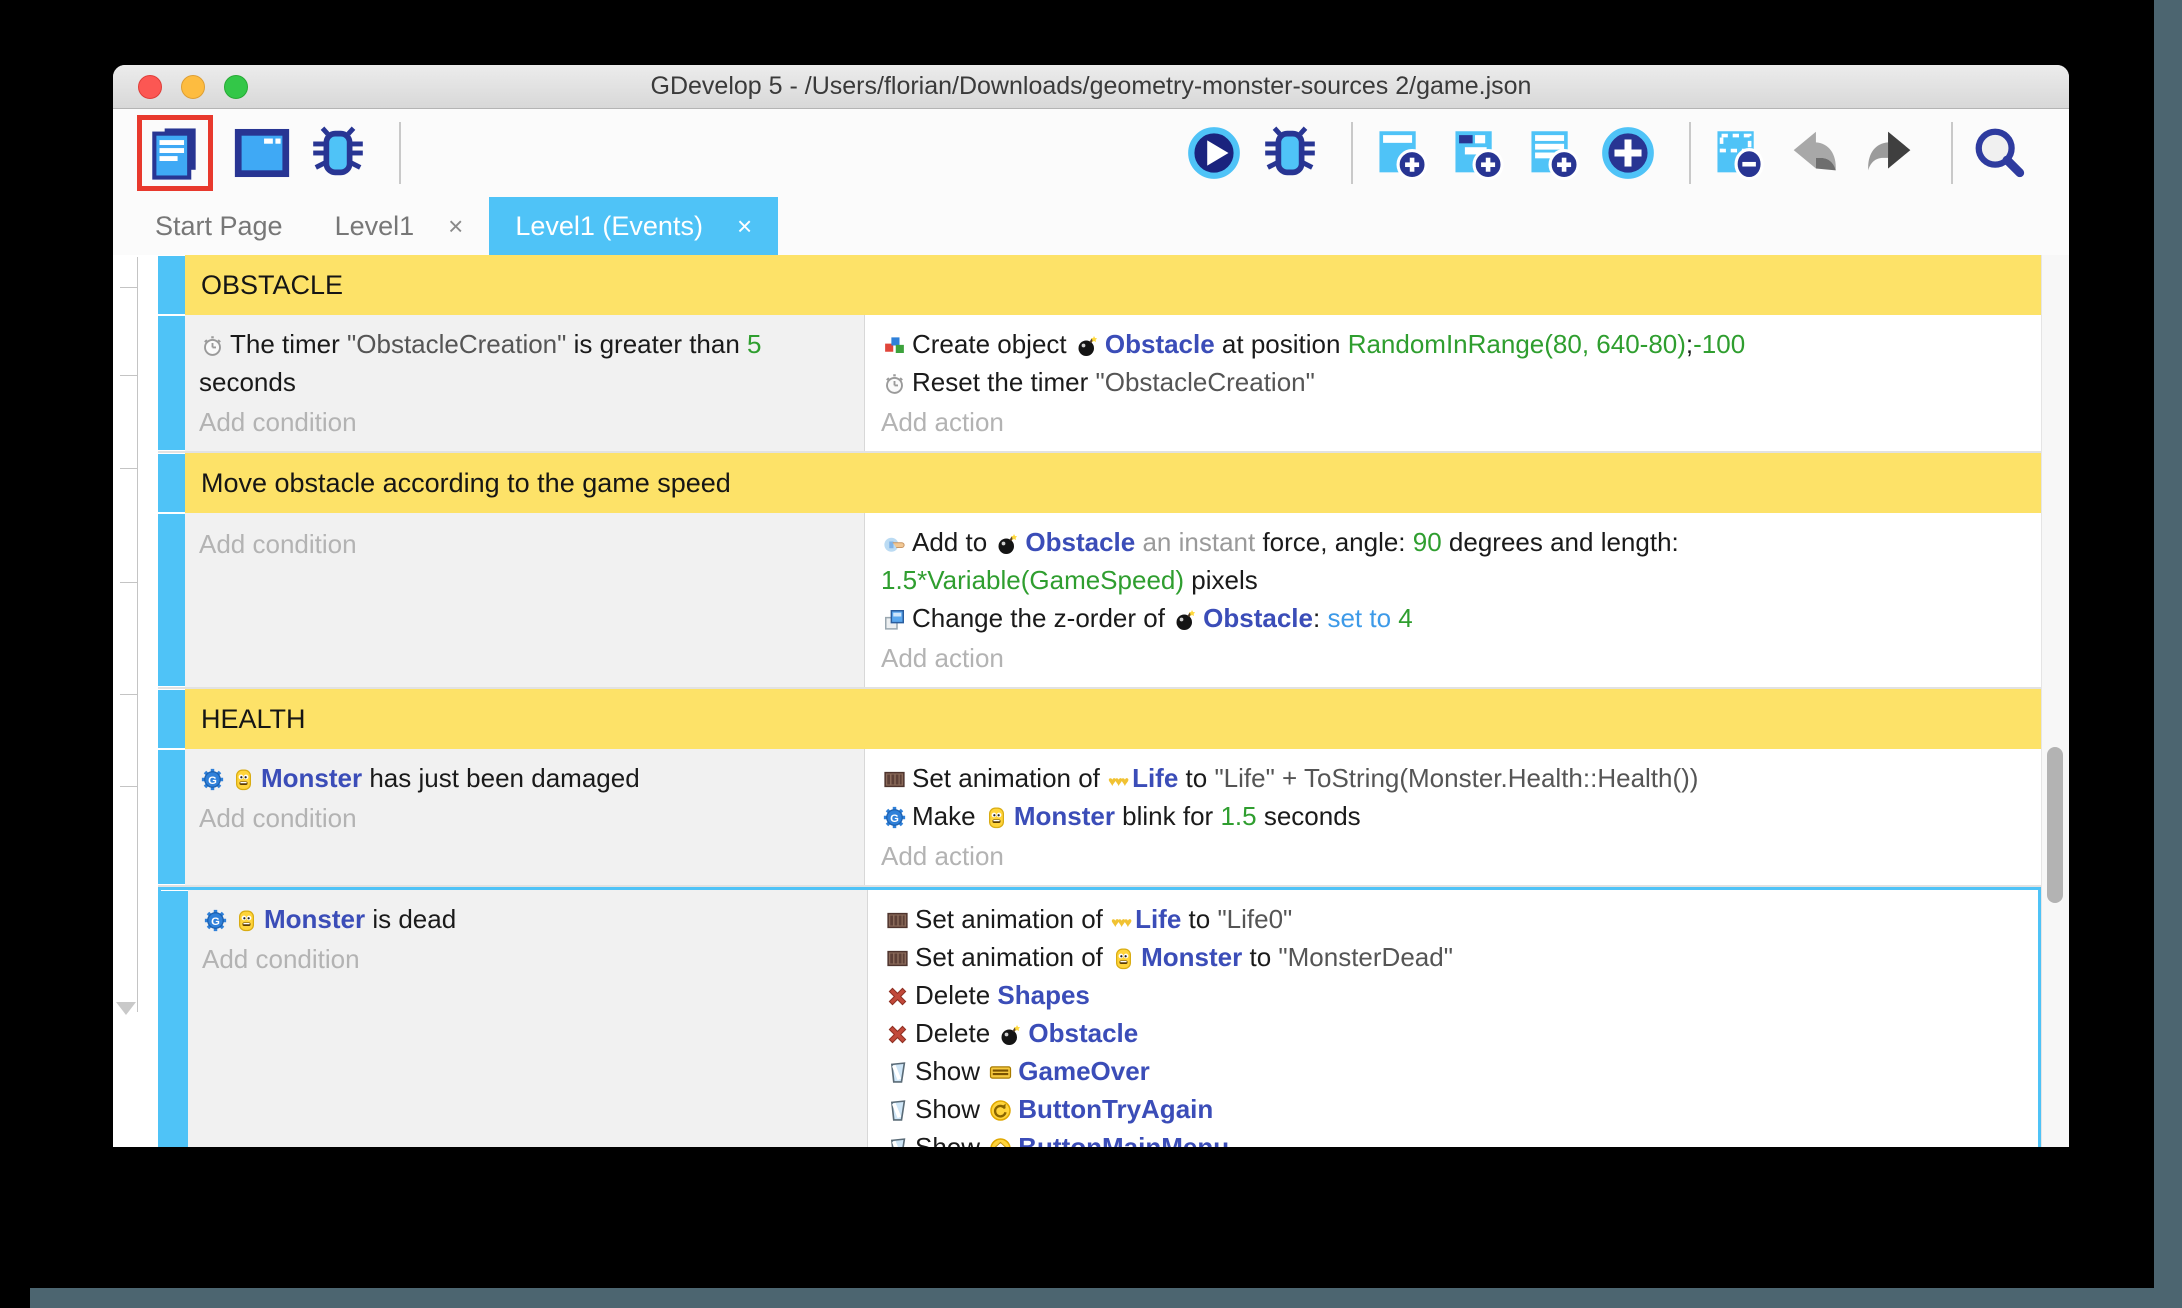 The height and width of the screenshot is (1308, 2182). What do you see at coordinates (1453, 1071) in the screenshot?
I see `action-line: Show GameOver` at bounding box center [1453, 1071].